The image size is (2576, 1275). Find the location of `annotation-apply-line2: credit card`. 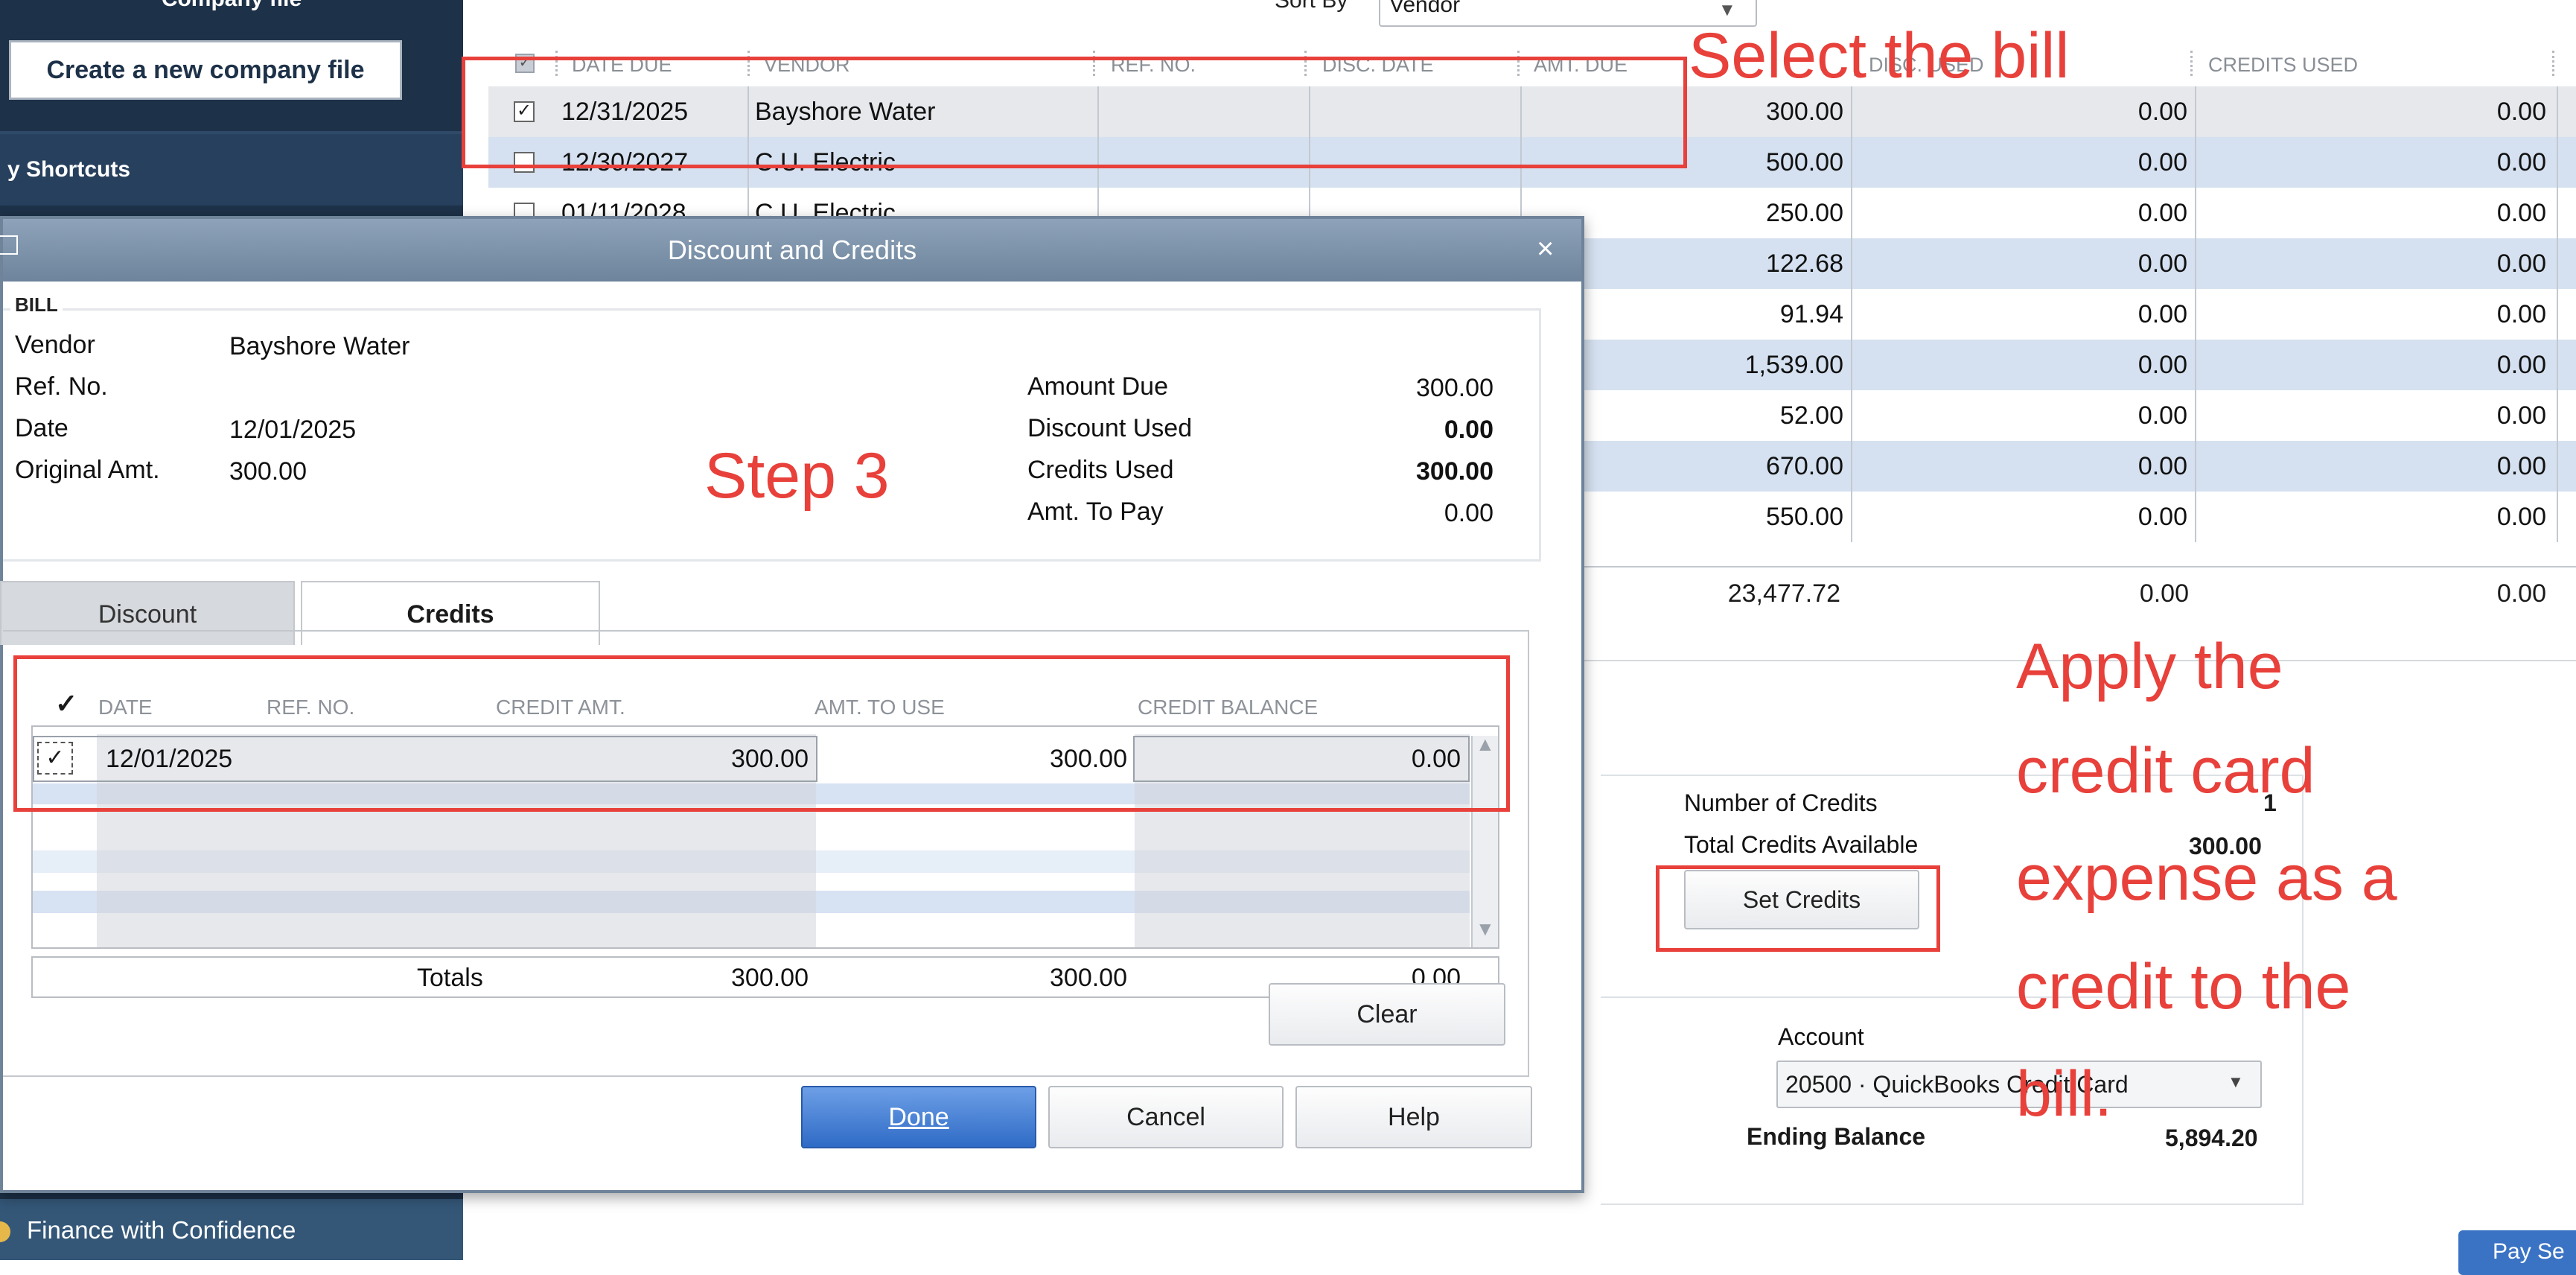

annotation-apply-line2: credit card is located at coordinates (2165, 771).